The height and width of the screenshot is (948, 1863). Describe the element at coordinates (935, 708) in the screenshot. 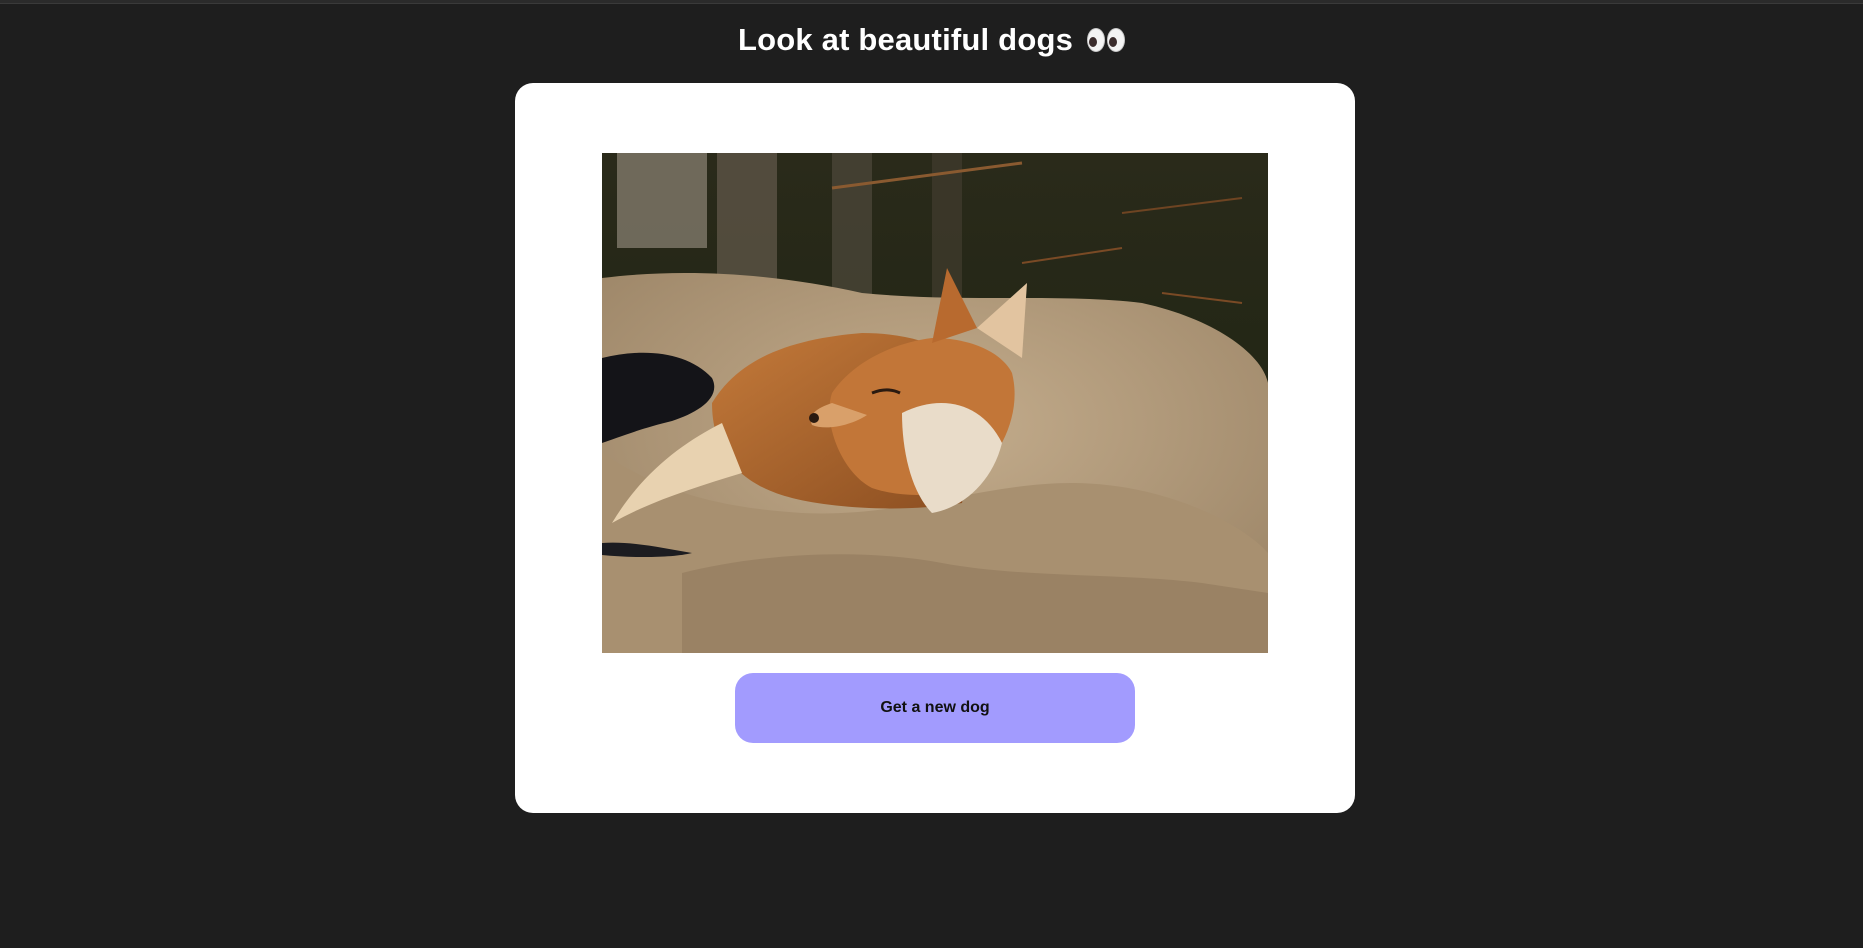

I see `get-new-dog-button: Get a new dog` at that location.